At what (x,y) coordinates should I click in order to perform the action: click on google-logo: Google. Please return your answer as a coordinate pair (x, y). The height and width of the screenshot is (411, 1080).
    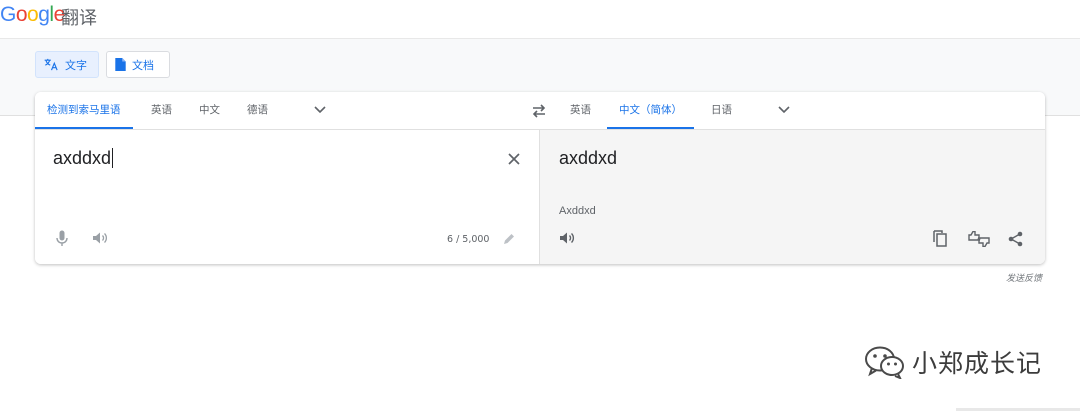
    Looking at the image, I should click on (32, 15).